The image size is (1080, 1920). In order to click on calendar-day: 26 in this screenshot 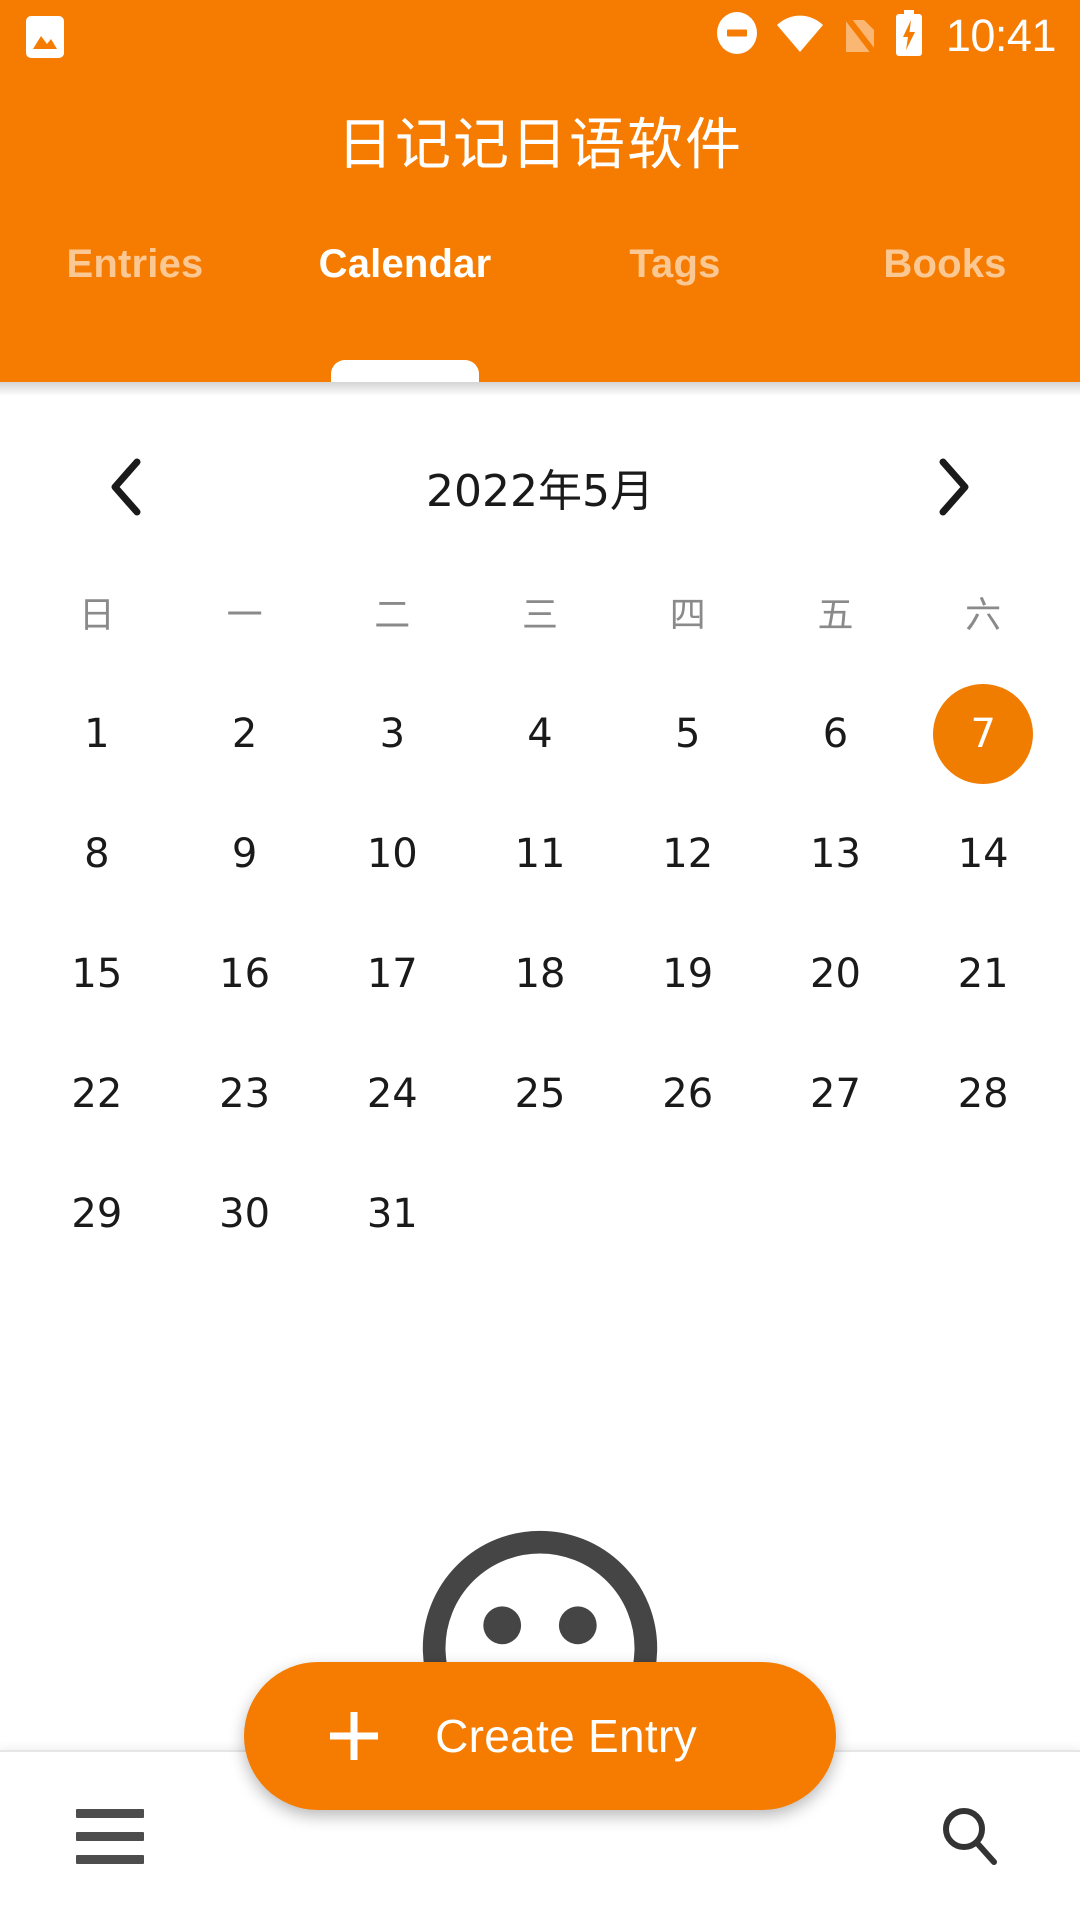, I will do `click(688, 1094)`.